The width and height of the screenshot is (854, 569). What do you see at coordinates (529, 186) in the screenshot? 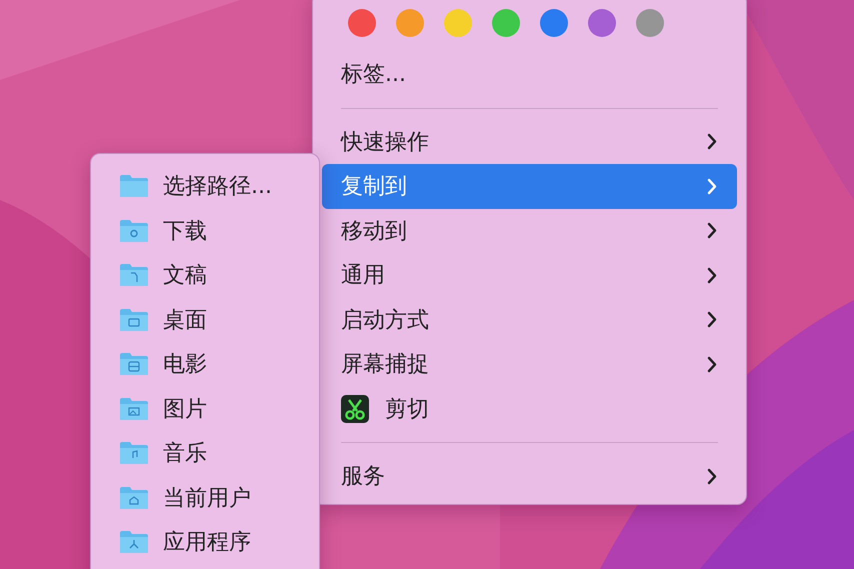
I see `menu-item: 复制到` at bounding box center [529, 186].